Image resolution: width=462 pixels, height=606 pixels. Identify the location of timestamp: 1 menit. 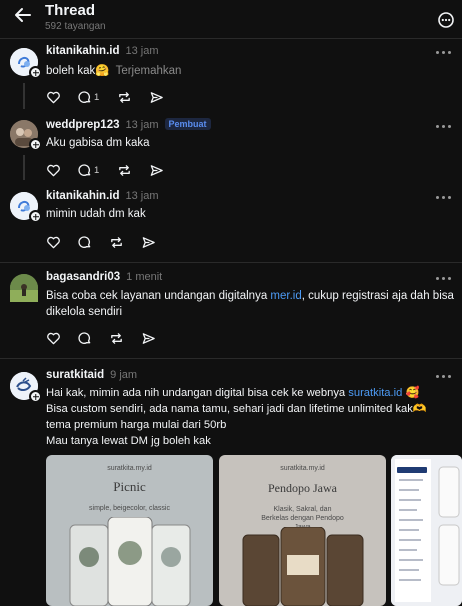
(144, 277).